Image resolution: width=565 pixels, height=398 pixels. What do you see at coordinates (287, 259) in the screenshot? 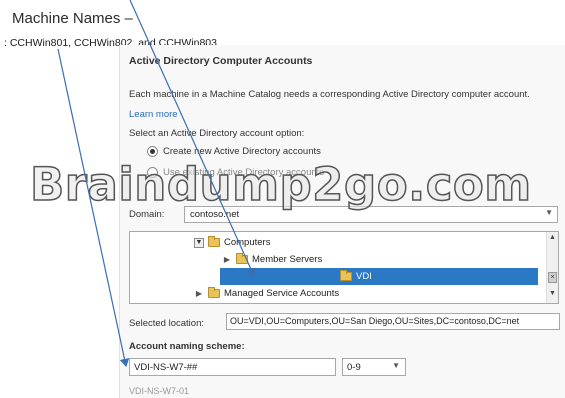
I see `tree-item-label: Member Servers` at bounding box center [287, 259].